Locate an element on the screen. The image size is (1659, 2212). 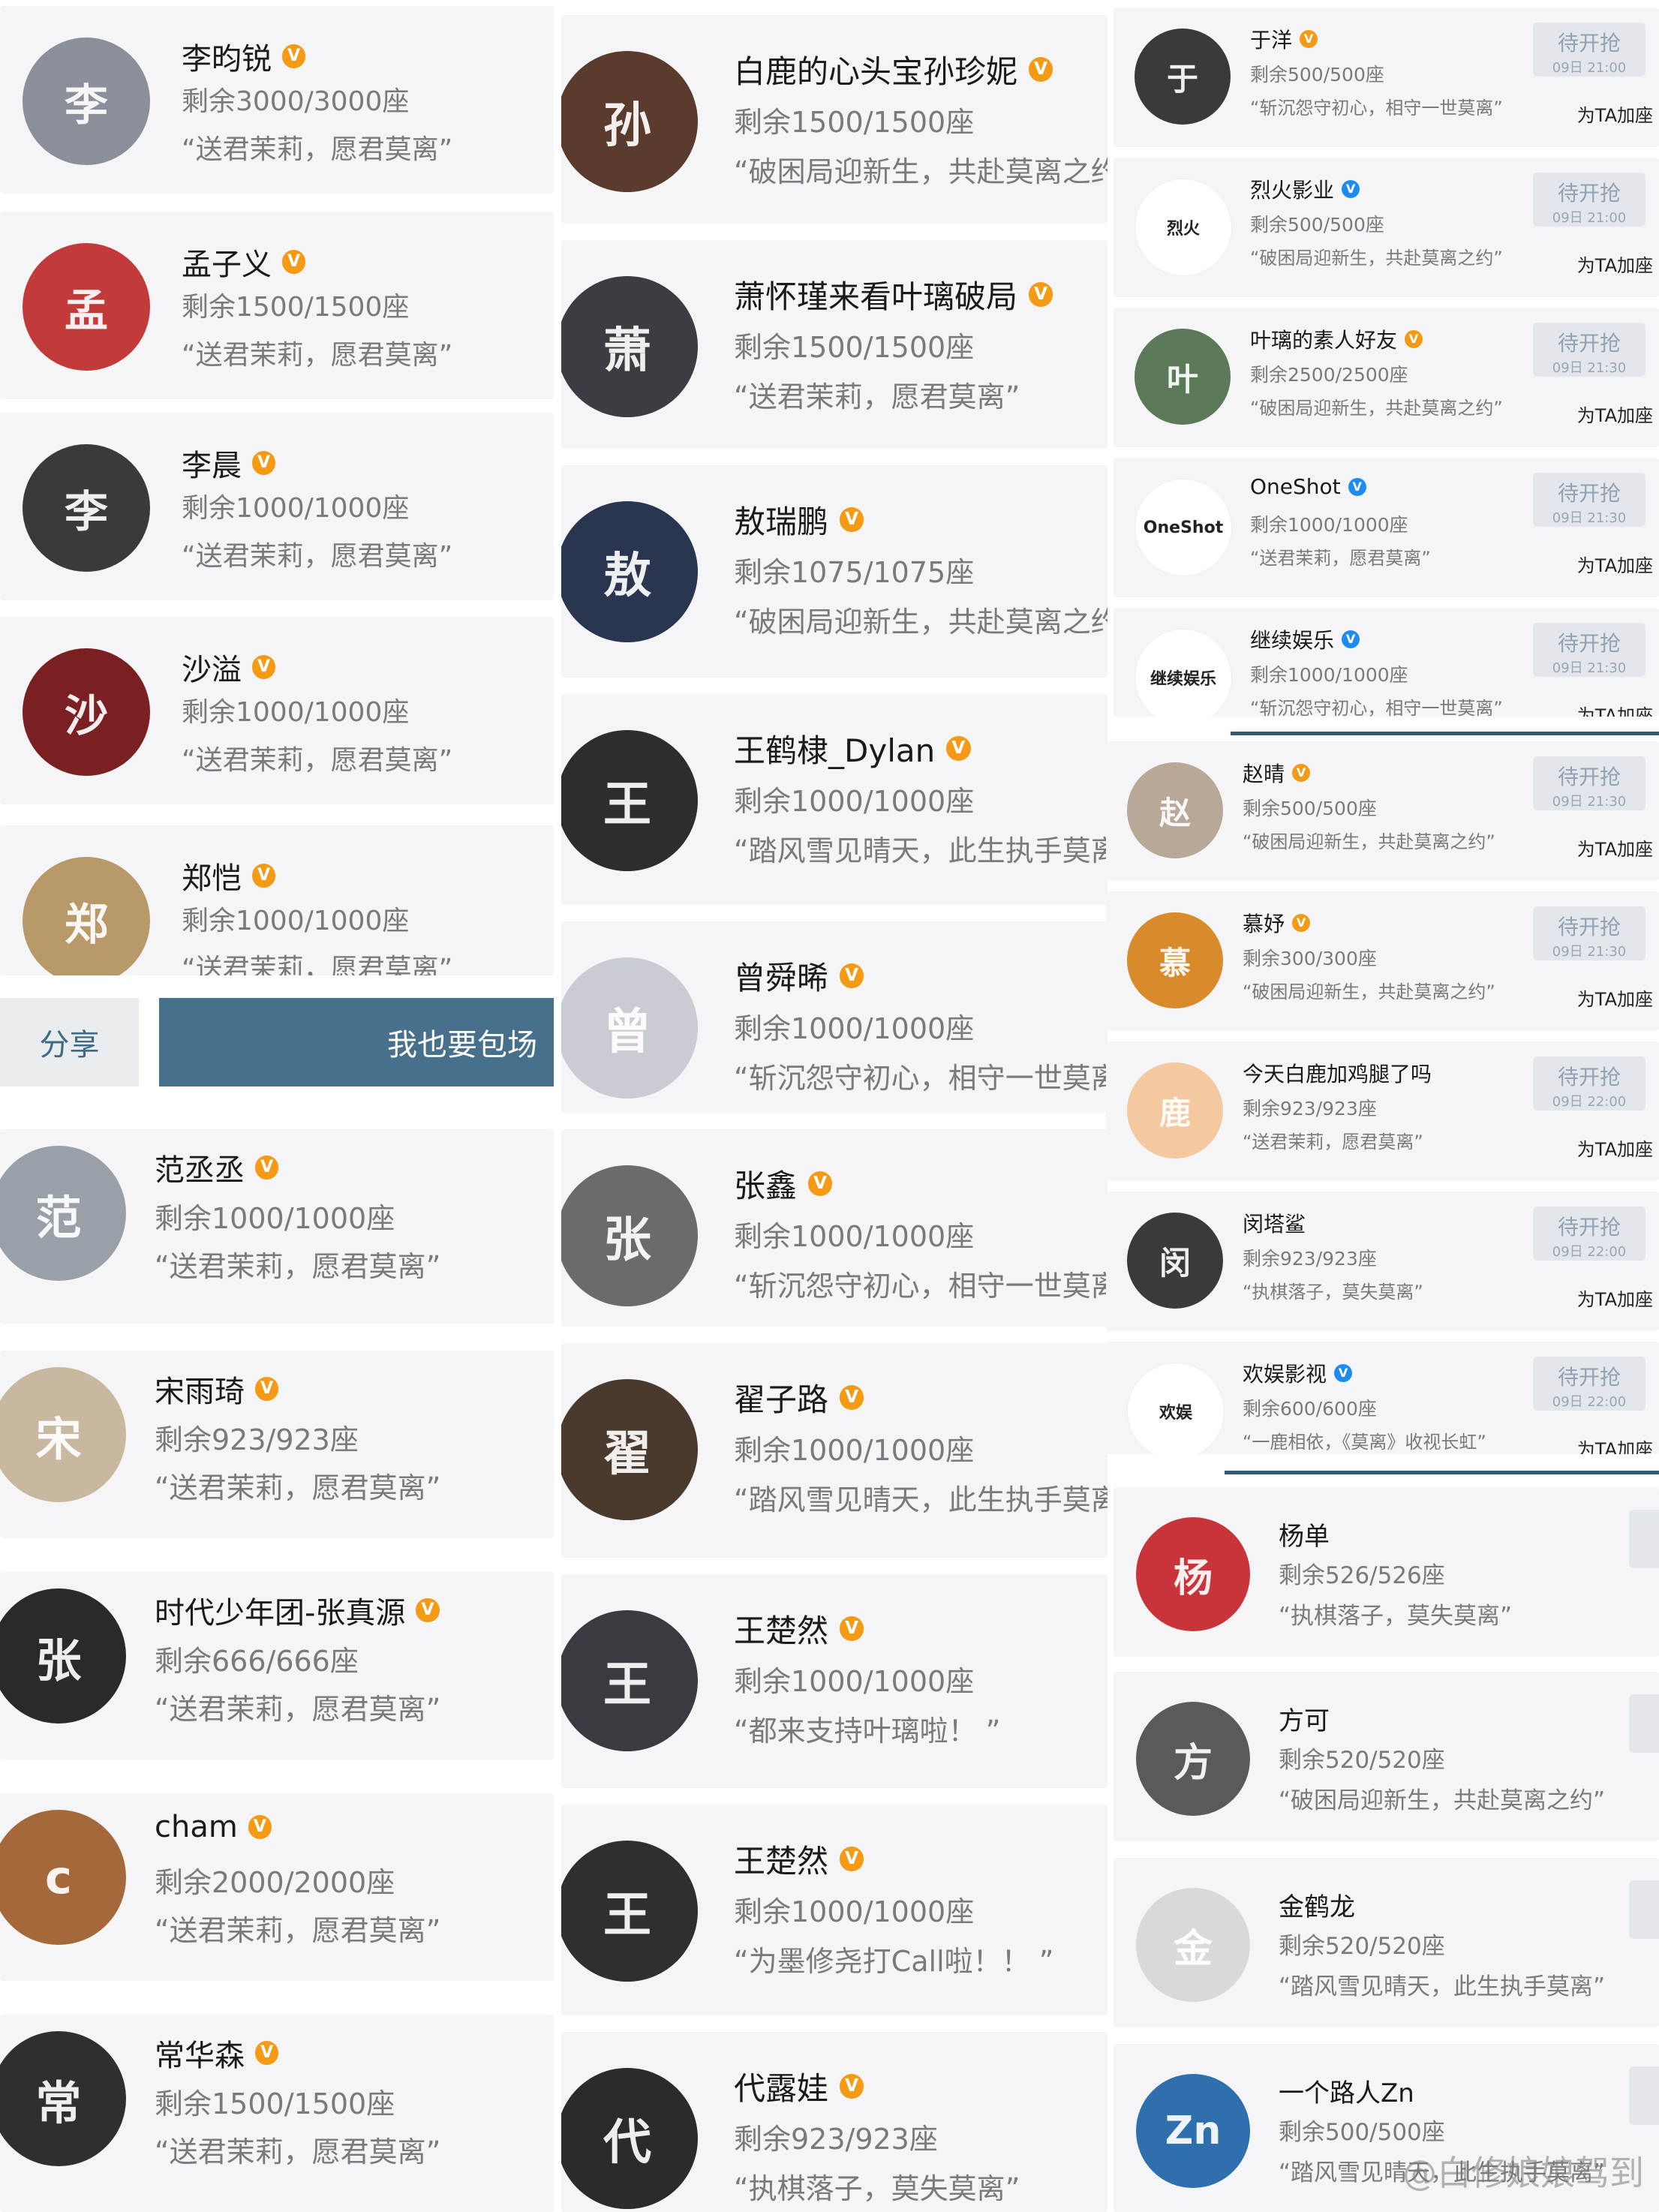
host-name: 白鹿的心头宝孙珍妮 V is located at coordinates (894, 69).